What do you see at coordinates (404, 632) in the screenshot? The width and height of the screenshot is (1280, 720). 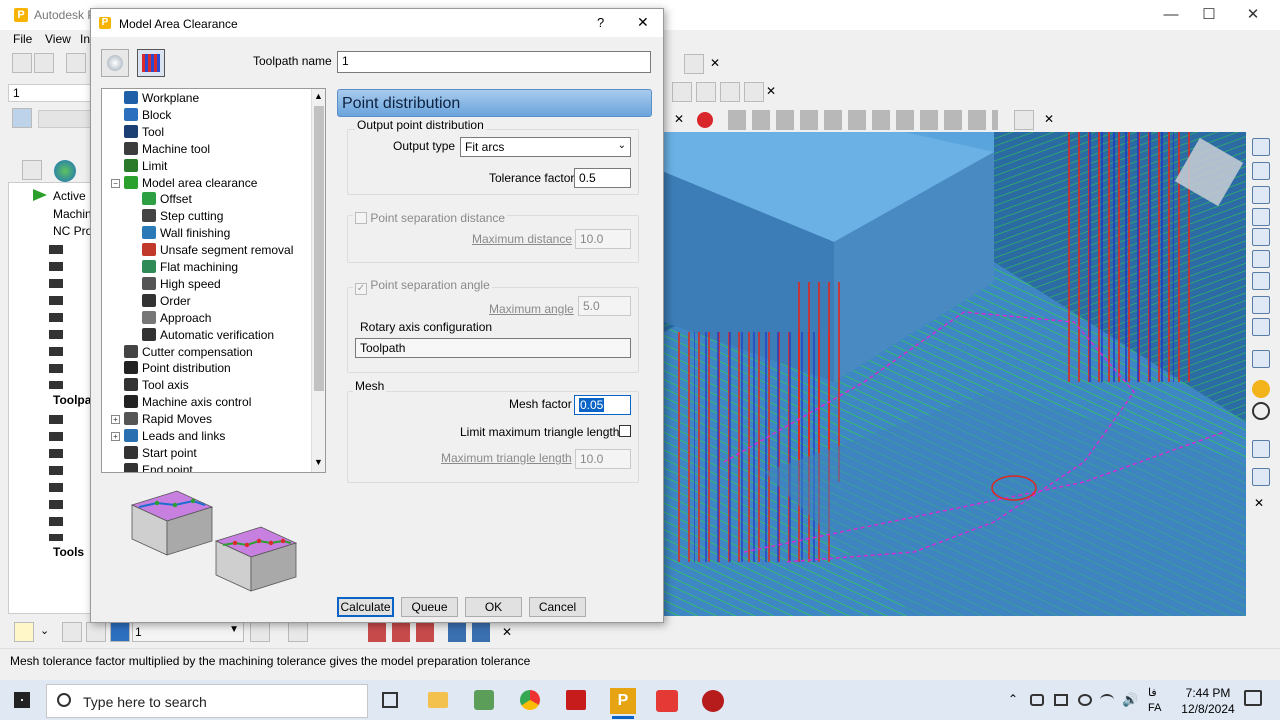 I see `toolbar-group` at bounding box center [404, 632].